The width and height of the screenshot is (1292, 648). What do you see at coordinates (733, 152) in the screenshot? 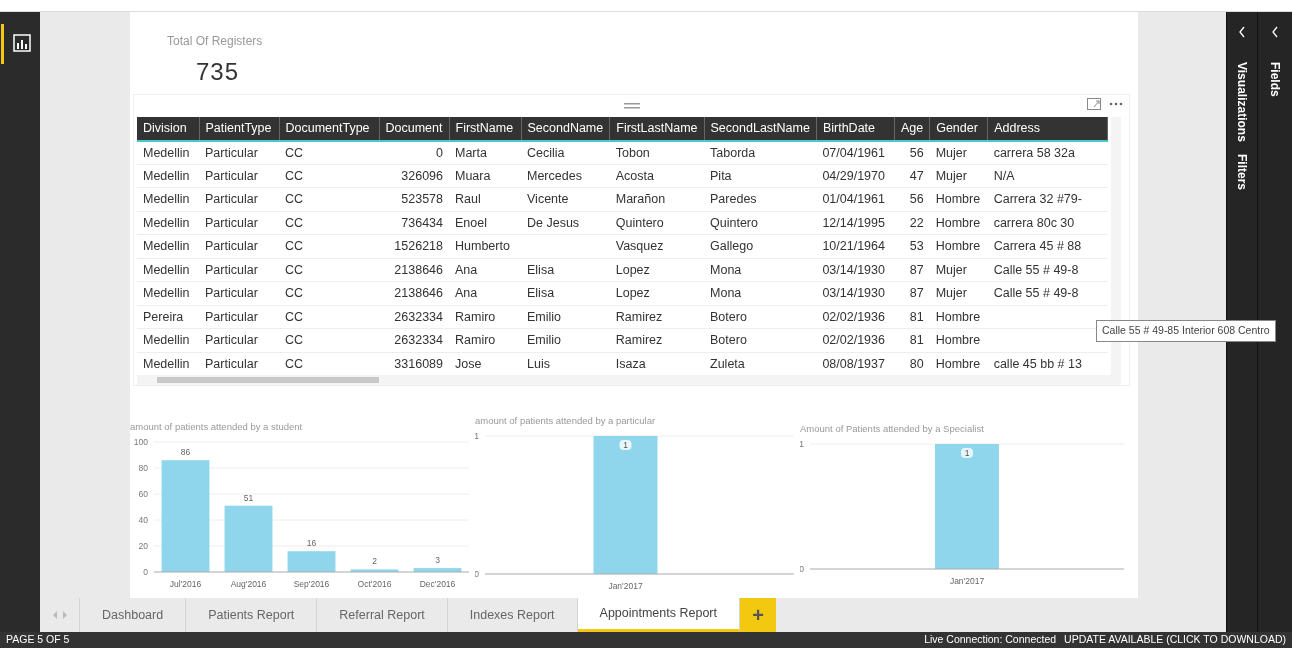
I see `table-cell: Taborda` at bounding box center [733, 152].